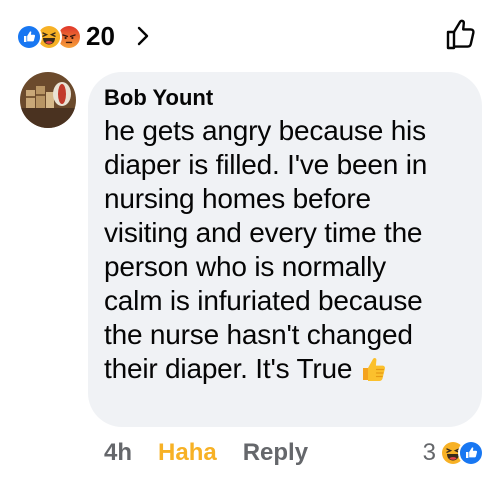  Describe the element at coordinates (57, 36) in the screenshot. I see `reaction-icons` at that location.